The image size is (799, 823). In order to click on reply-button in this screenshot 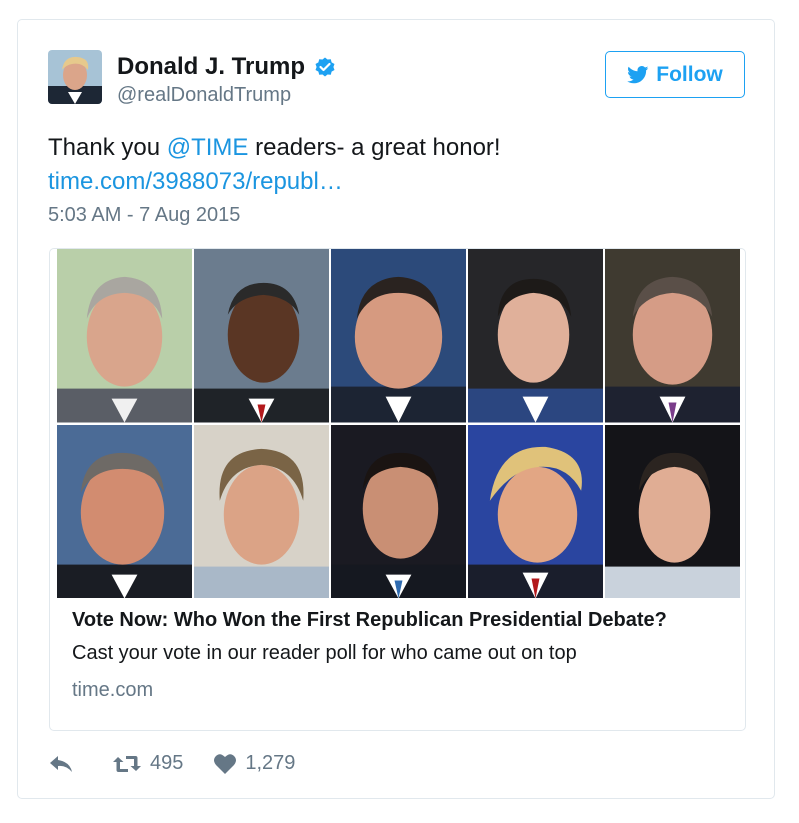, I will do `click(65, 764)`.